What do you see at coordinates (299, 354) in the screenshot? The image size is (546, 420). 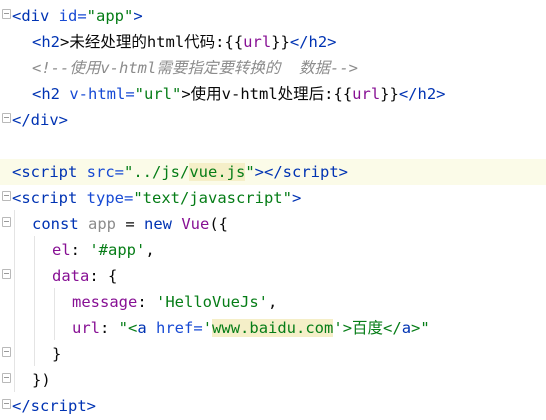 I see `code-line: }` at bounding box center [299, 354].